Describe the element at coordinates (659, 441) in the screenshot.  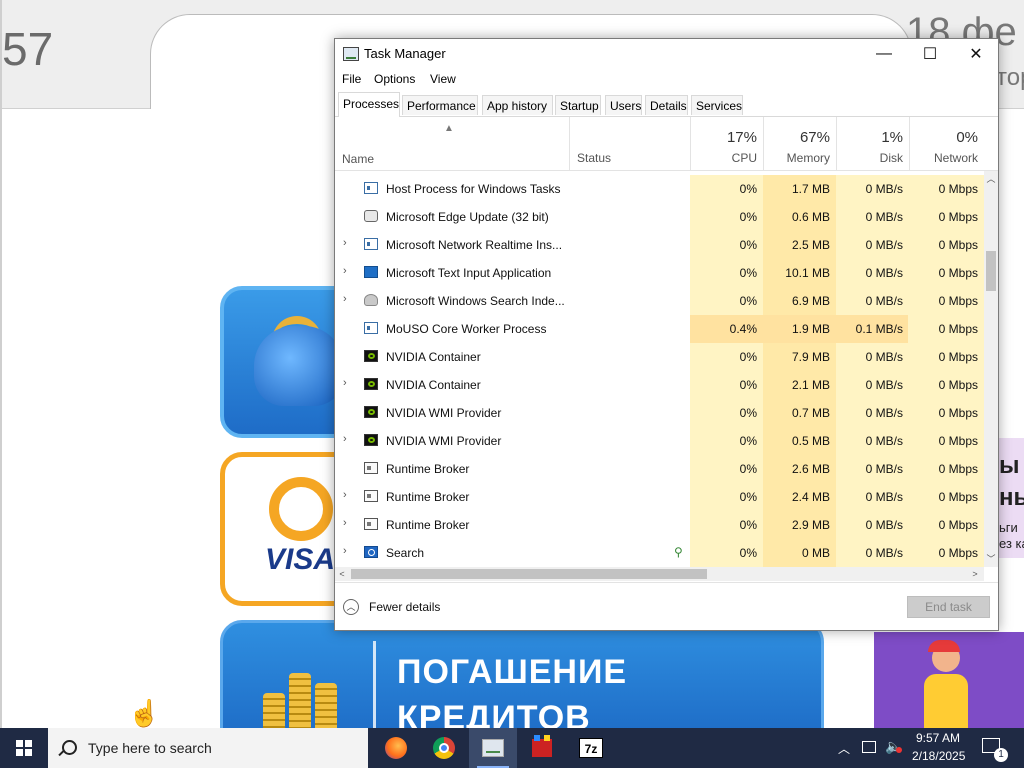
I see `process-row: › NVIDIA WMI Provider 0% 0.5 MB 0 MB/s 0 Mbps` at that location.